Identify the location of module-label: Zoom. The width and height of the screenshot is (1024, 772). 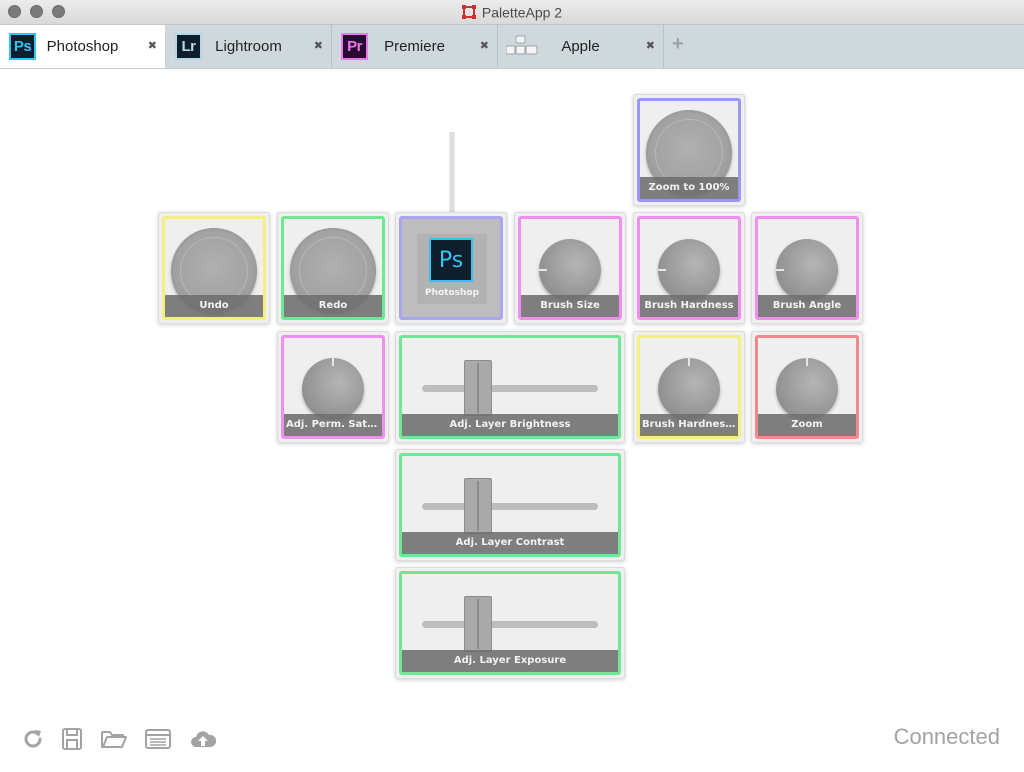
(807, 425).